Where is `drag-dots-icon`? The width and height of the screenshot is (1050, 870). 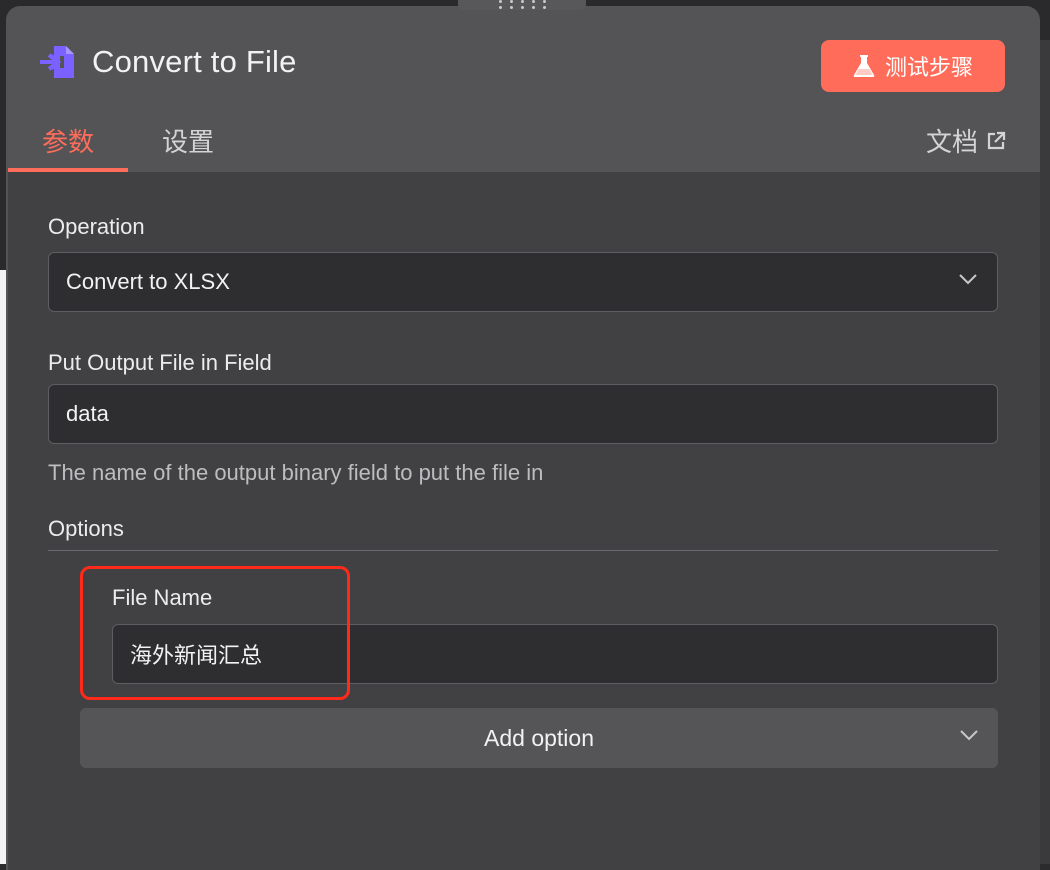 drag-dots-icon is located at coordinates (522, 4).